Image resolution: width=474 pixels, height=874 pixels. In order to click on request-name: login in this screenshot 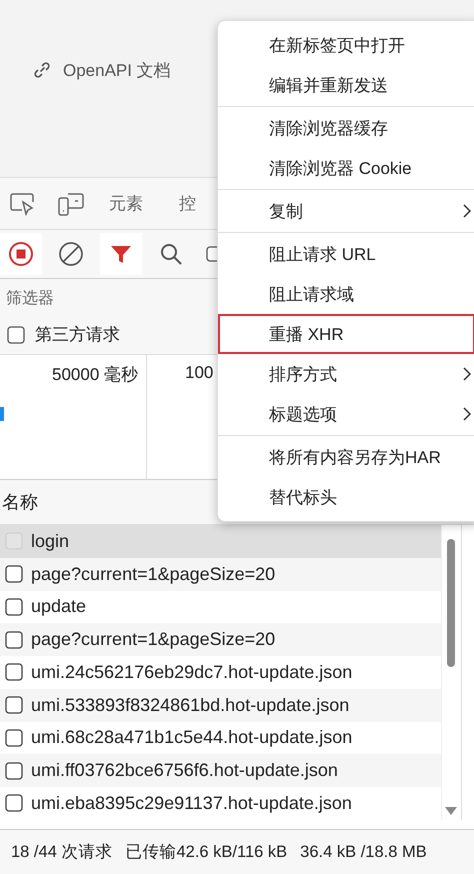, I will do `click(50, 541)`.